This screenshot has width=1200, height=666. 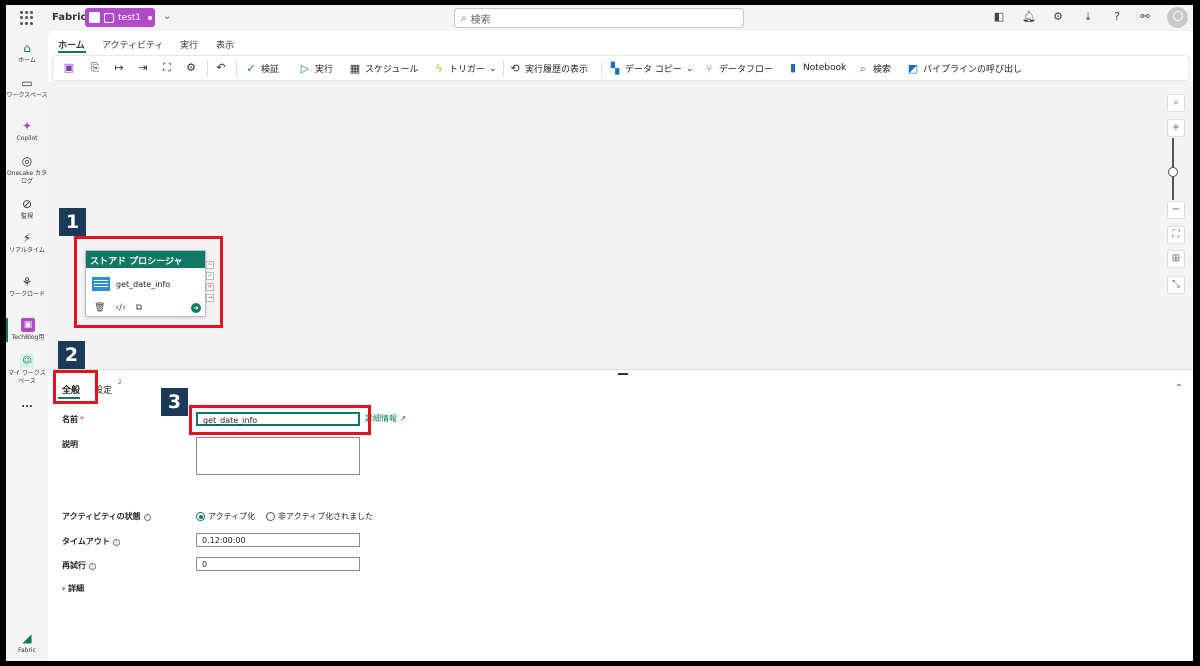 What do you see at coordinates (27, 53) in the screenshot?
I see `rail-item-home: ⌂ ホーム` at bounding box center [27, 53].